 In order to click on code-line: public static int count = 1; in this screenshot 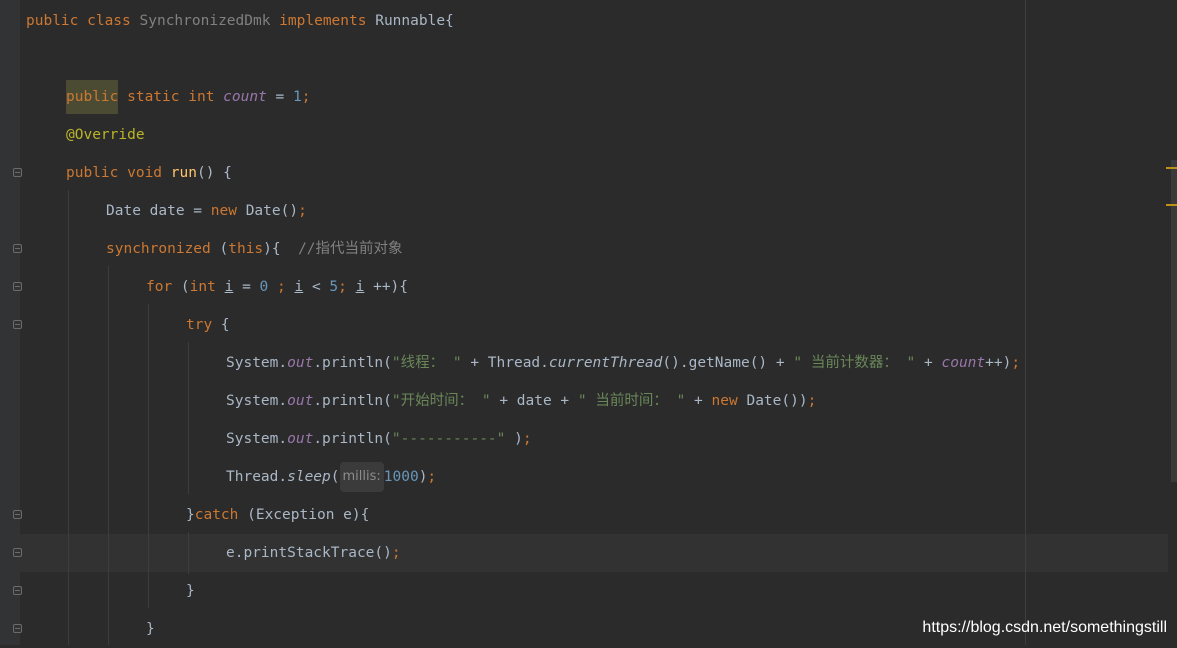, I will do `click(188, 97)`.